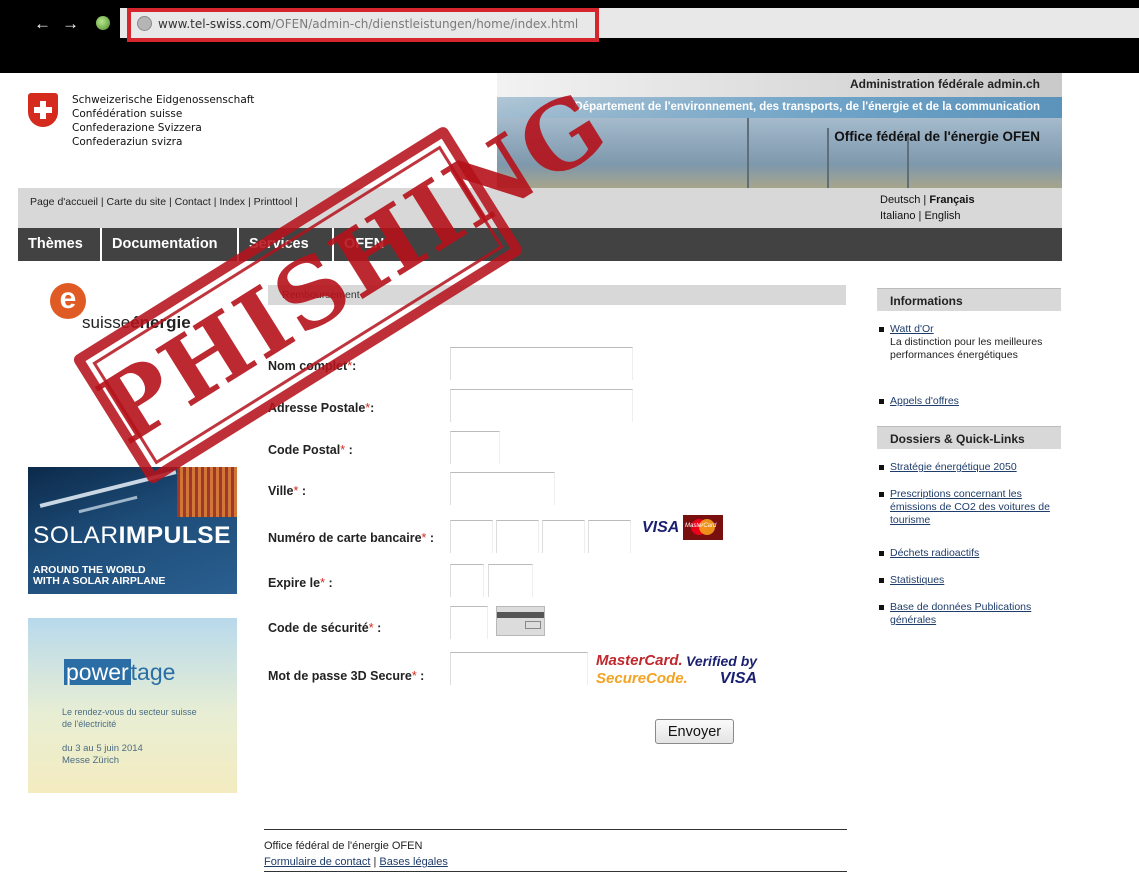 This screenshot has height=888, width=1139. What do you see at coordinates (97, 672) in the screenshot?
I see `powertage-title-a: power` at bounding box center [97, 672].